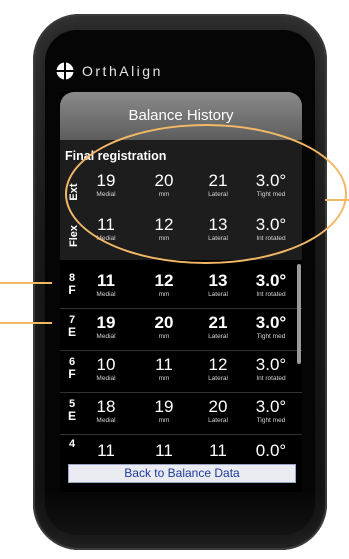  I want to click on mm-cell: 20 mm, so click(164, 327).